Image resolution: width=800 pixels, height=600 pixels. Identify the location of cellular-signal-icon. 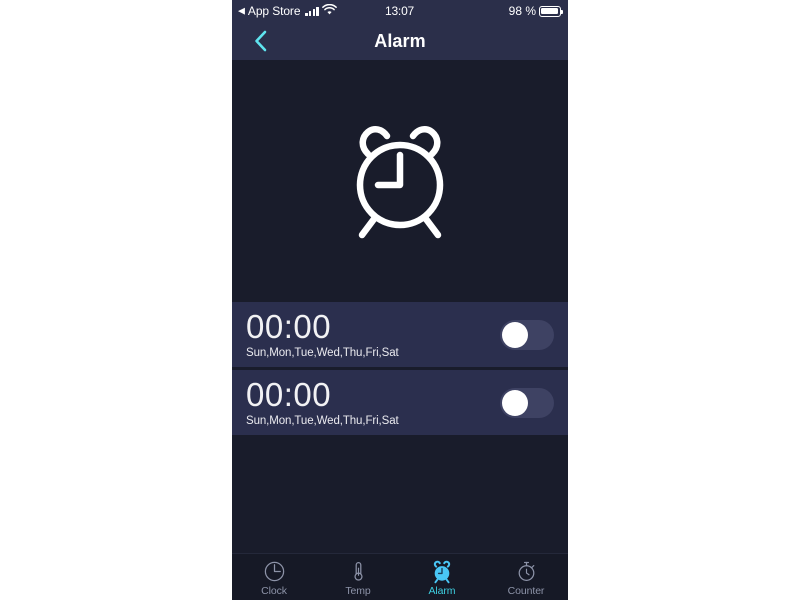
(312, 11).